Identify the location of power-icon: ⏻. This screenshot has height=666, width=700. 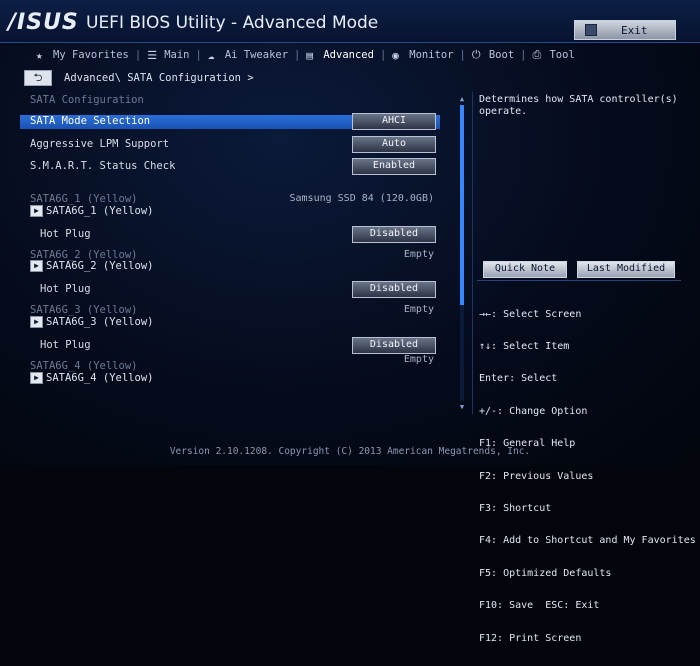
(476, 54).